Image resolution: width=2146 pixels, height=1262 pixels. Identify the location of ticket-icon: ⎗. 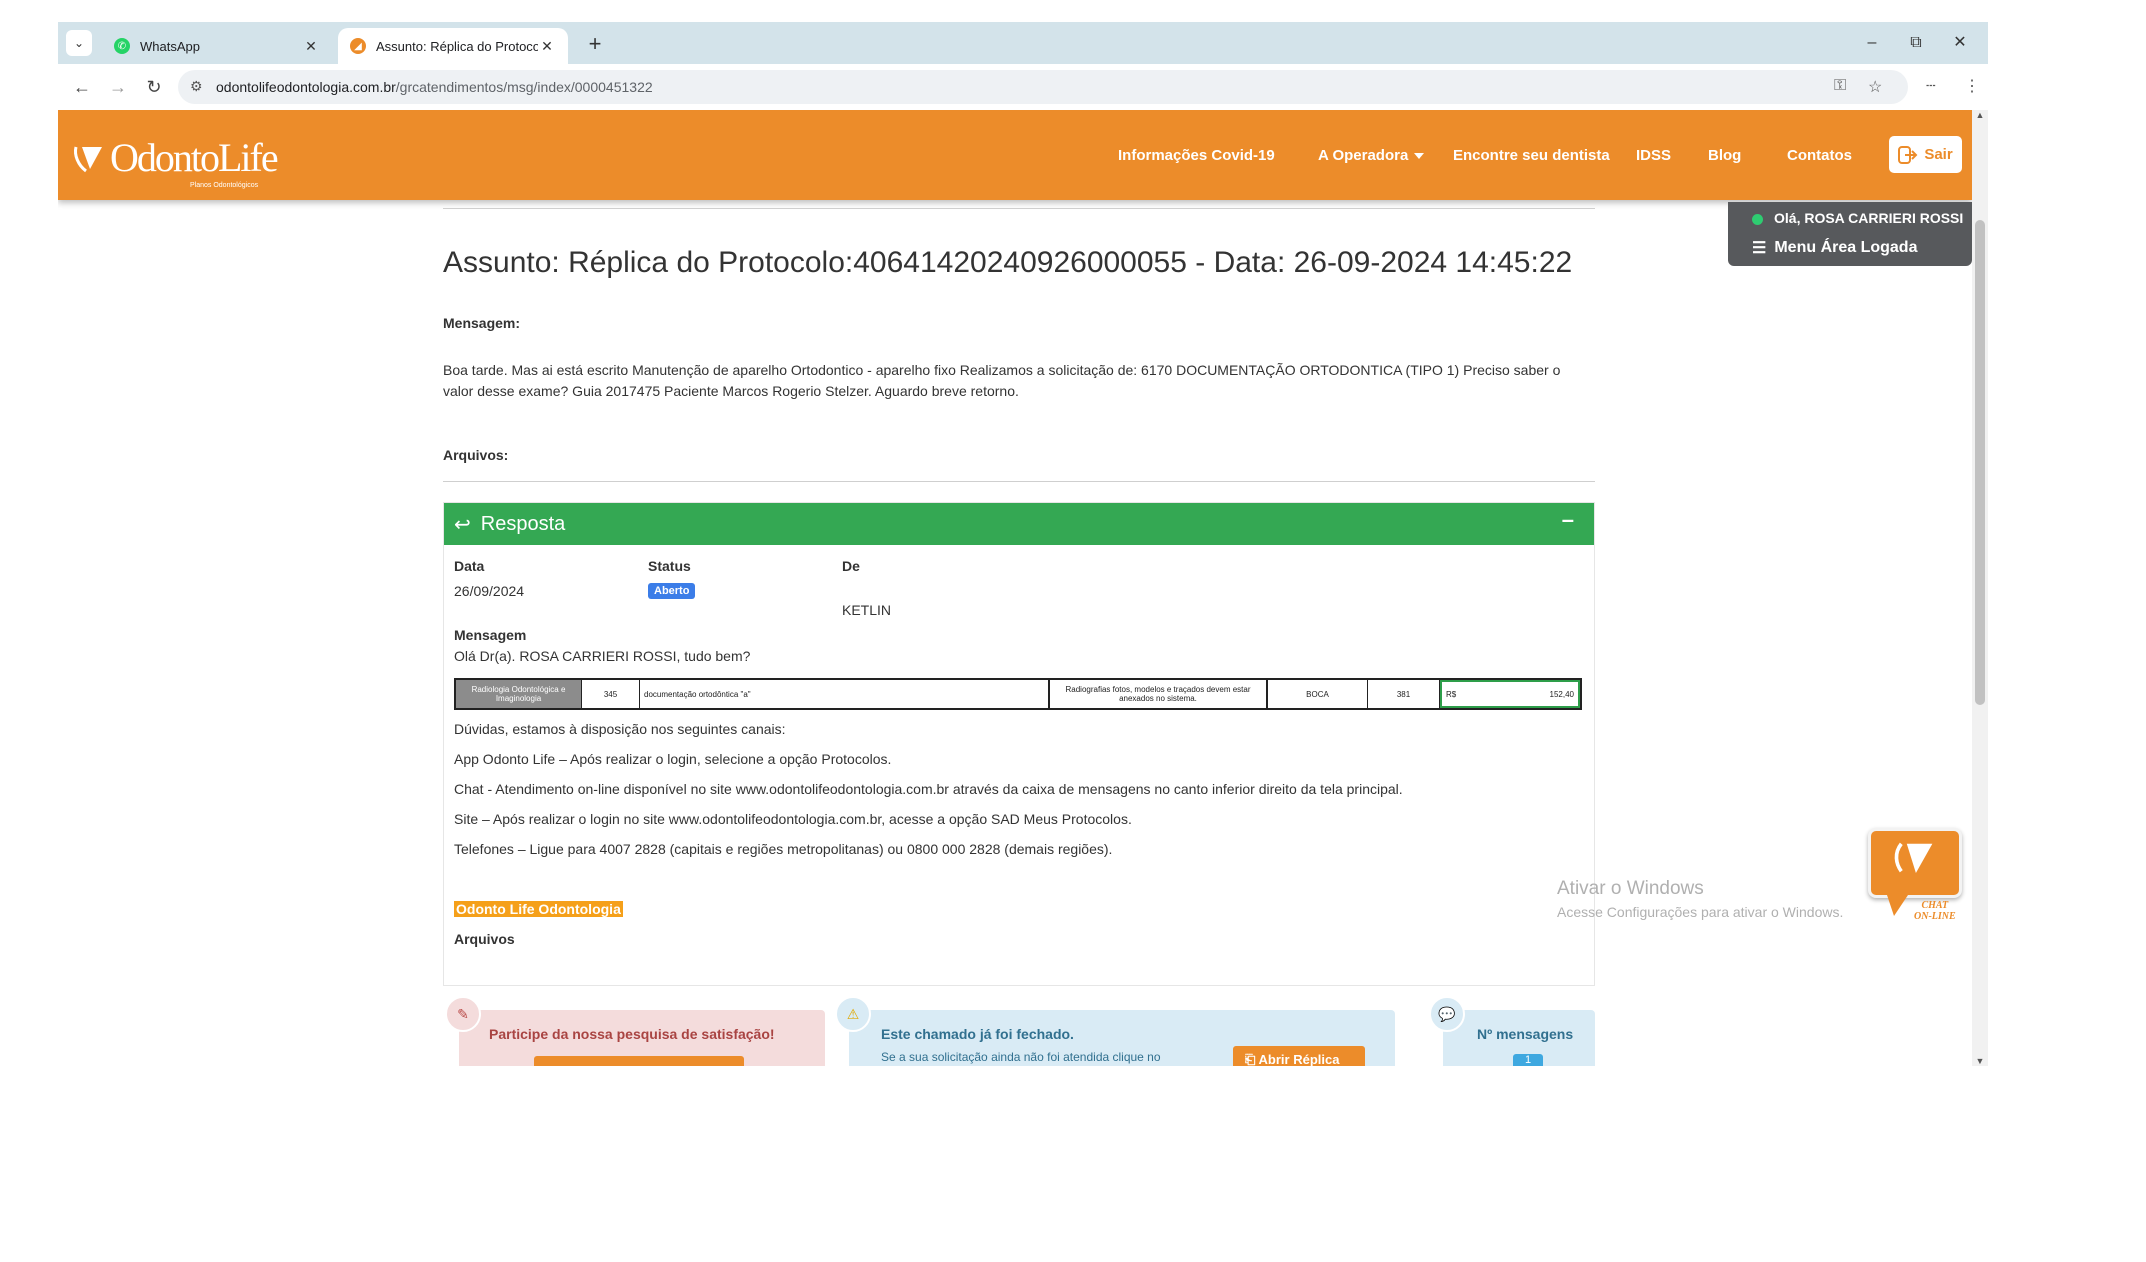
(1252, 1059).